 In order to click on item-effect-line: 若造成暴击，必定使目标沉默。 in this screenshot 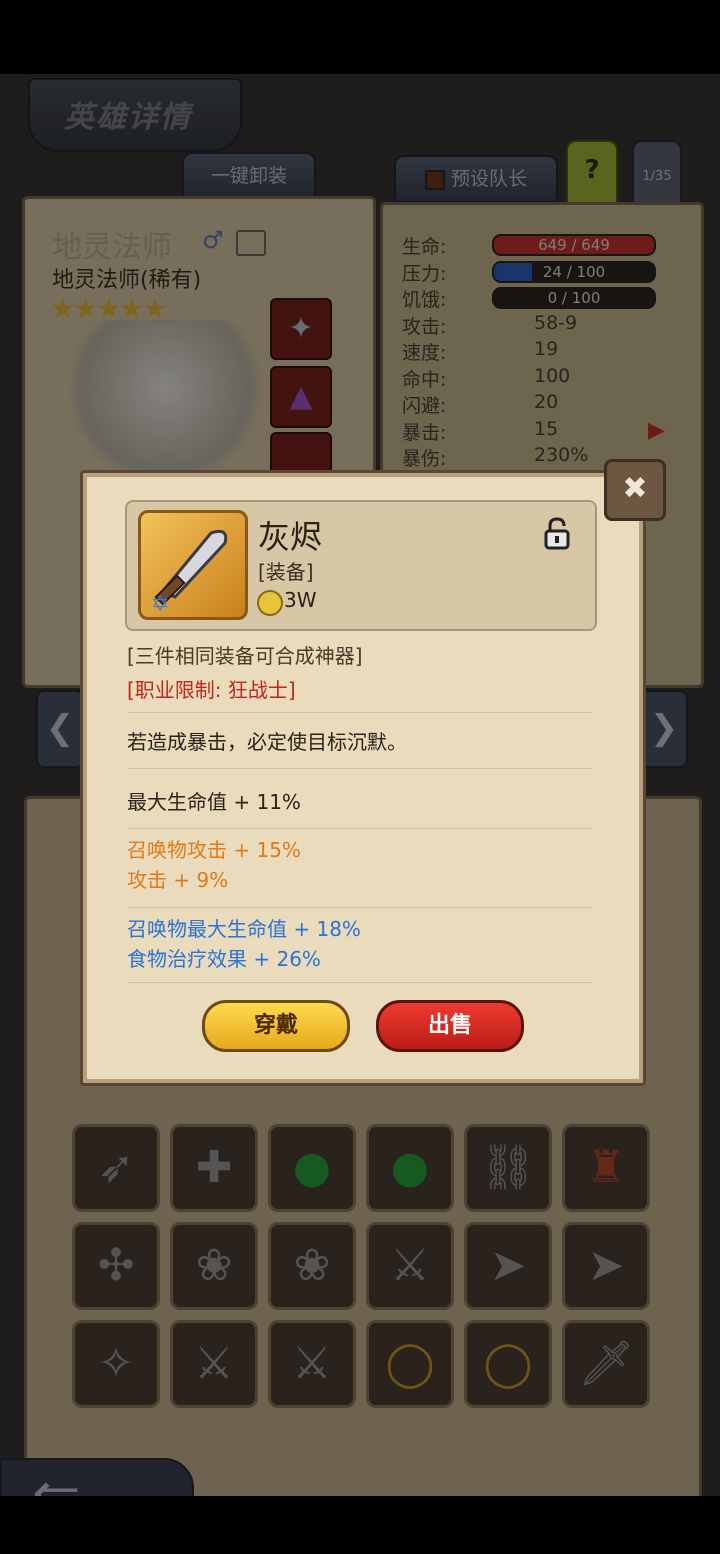, I will do `click(267, 742)`.